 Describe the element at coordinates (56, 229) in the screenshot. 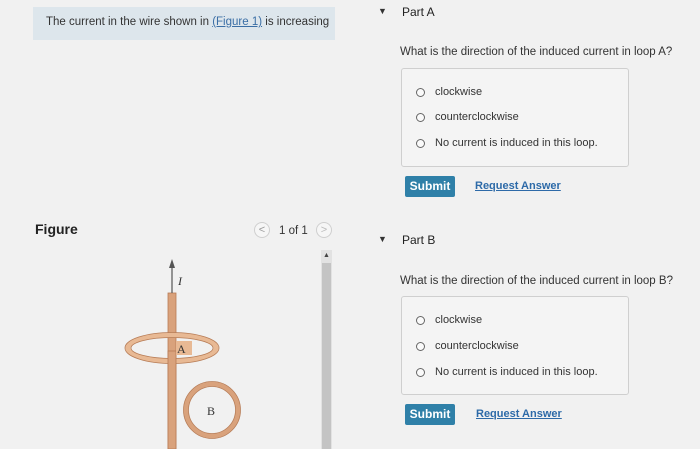

I see `figure-heading: Figure` at that location.